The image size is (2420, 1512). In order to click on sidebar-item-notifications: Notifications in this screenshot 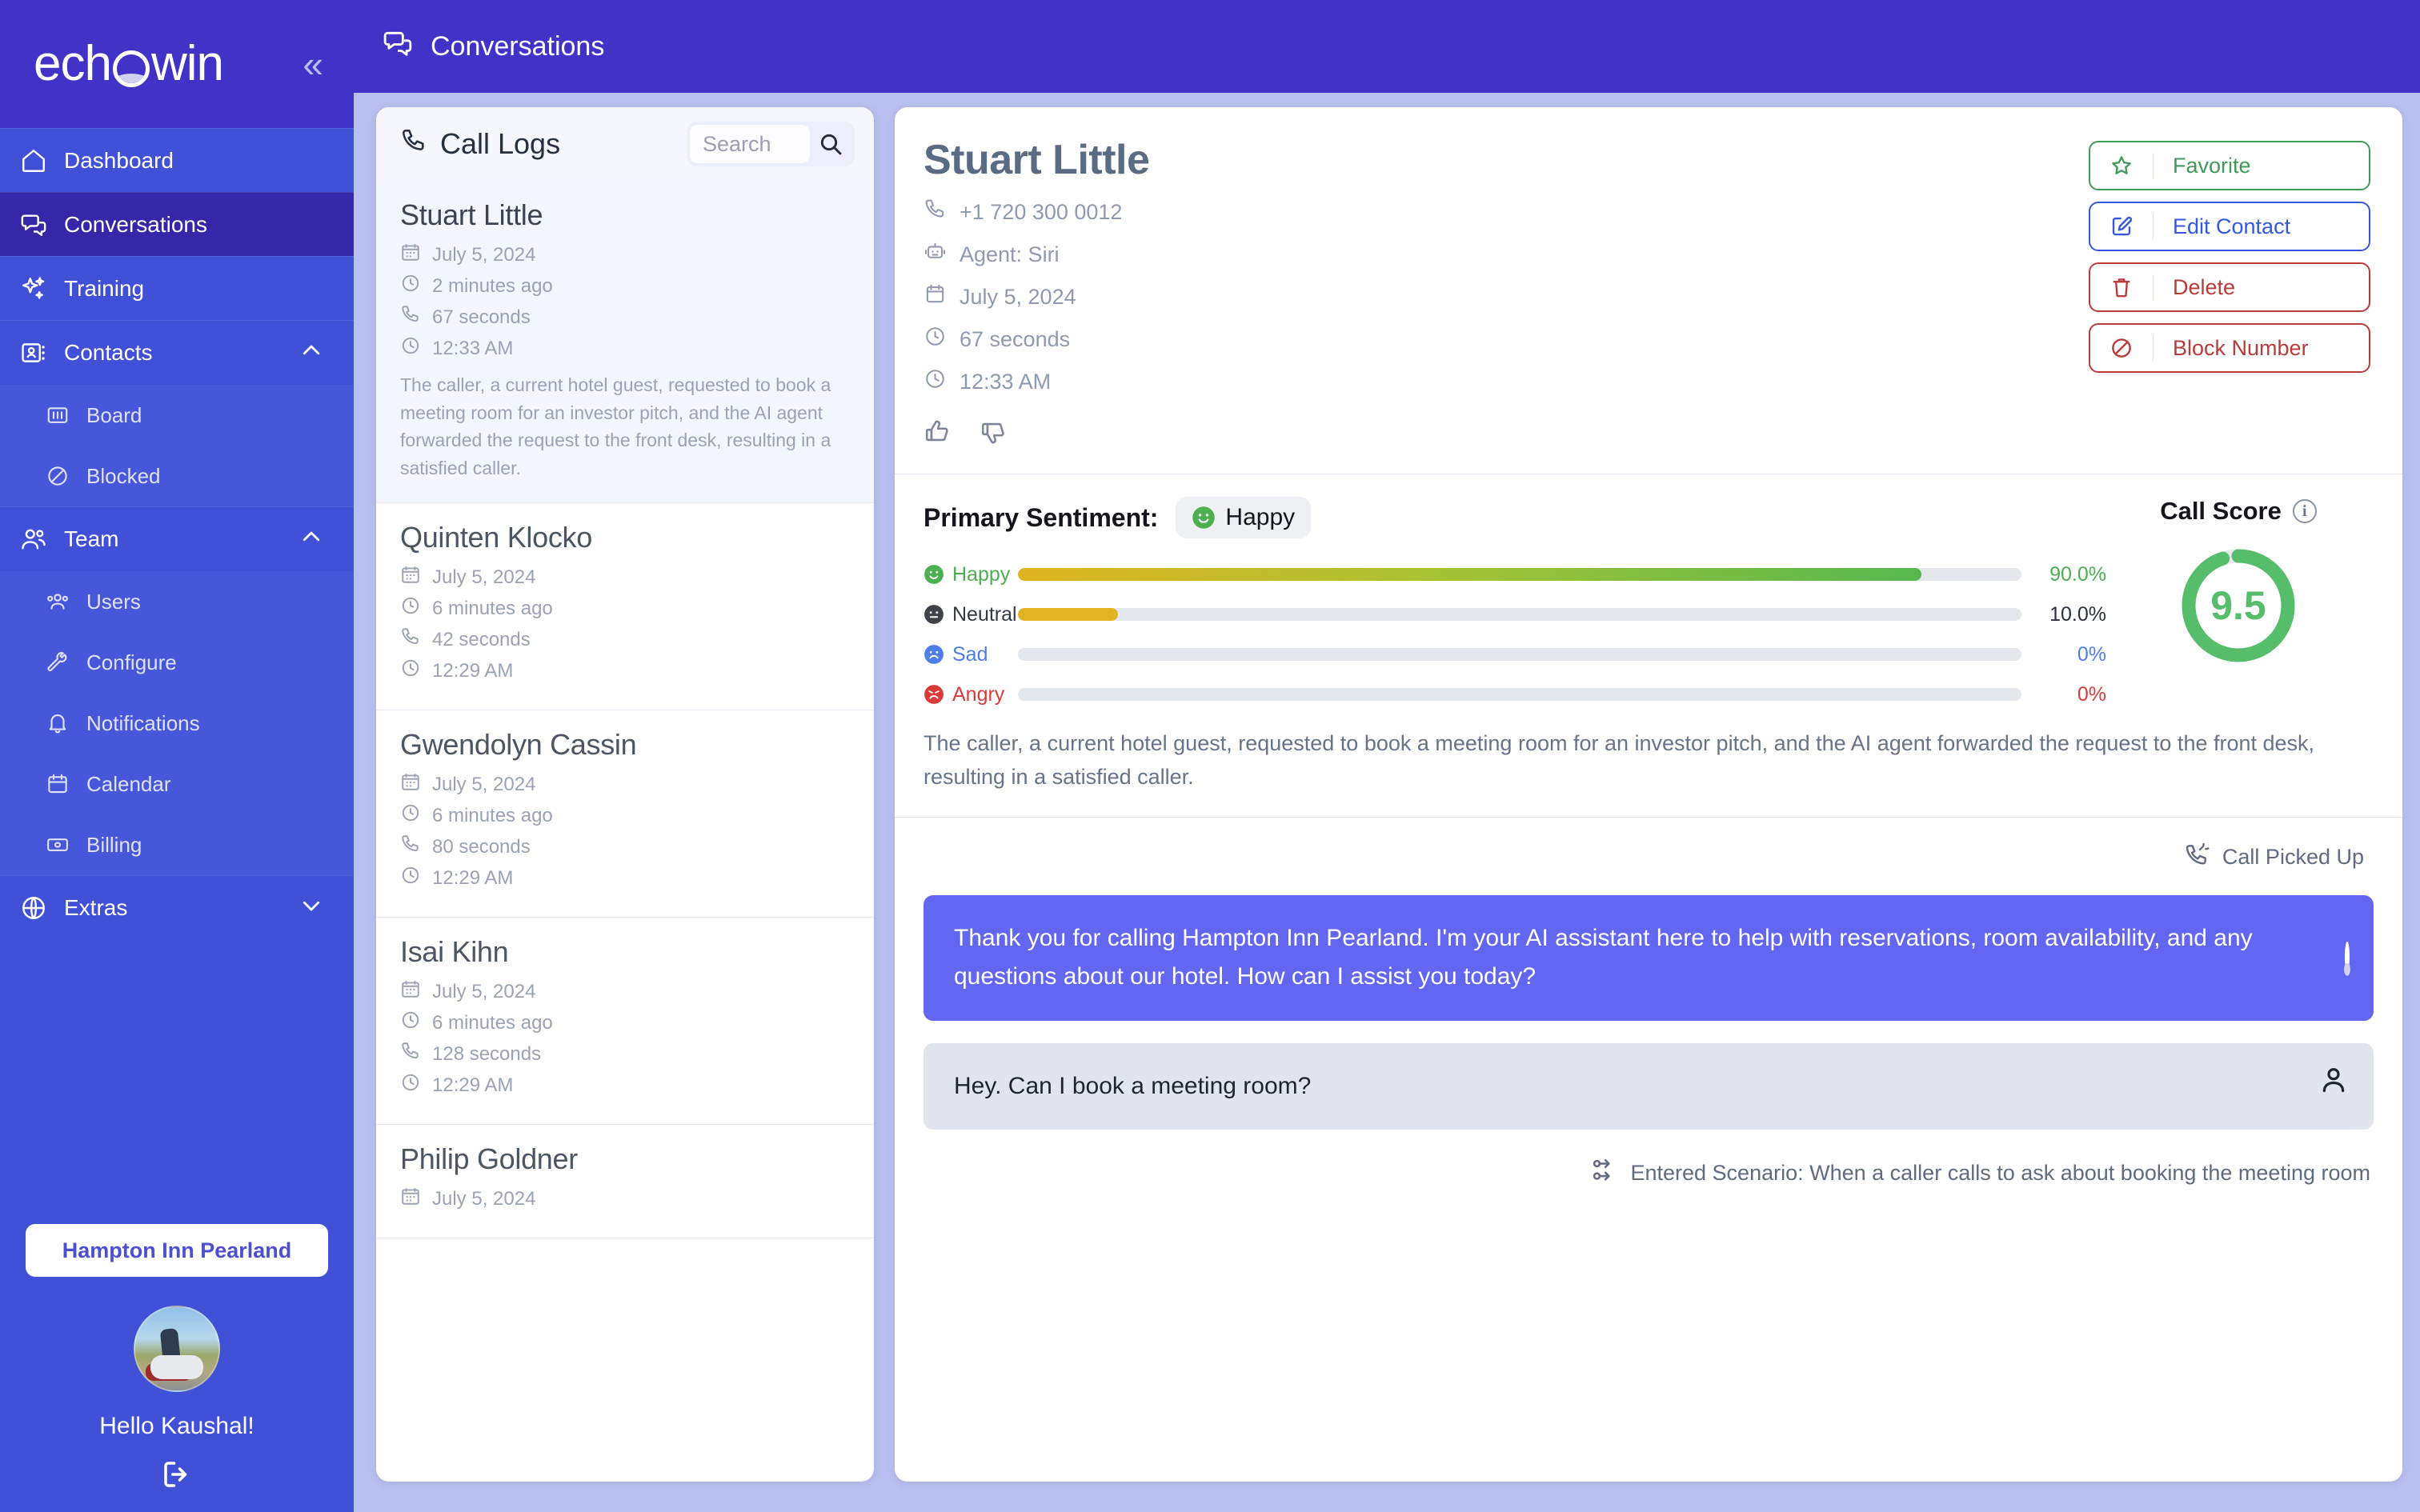, I will do `click(177, 723)`.